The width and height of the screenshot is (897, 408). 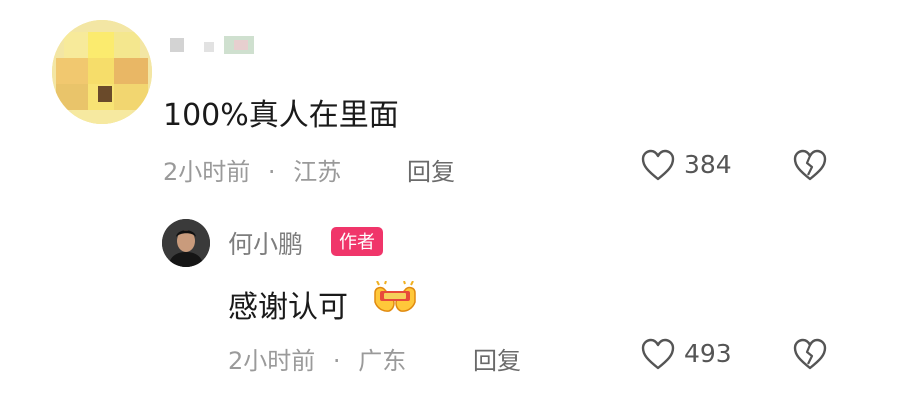 I want to click on reply-text: 感谢认可, so click(x=288, y=307).